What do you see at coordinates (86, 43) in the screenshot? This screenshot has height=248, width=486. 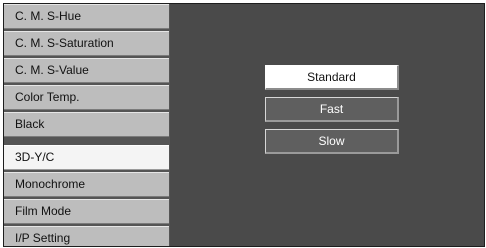 I see `sidebar-item-cms-saturation: C. M. S-Saturation` at bounding box center [86, 43].